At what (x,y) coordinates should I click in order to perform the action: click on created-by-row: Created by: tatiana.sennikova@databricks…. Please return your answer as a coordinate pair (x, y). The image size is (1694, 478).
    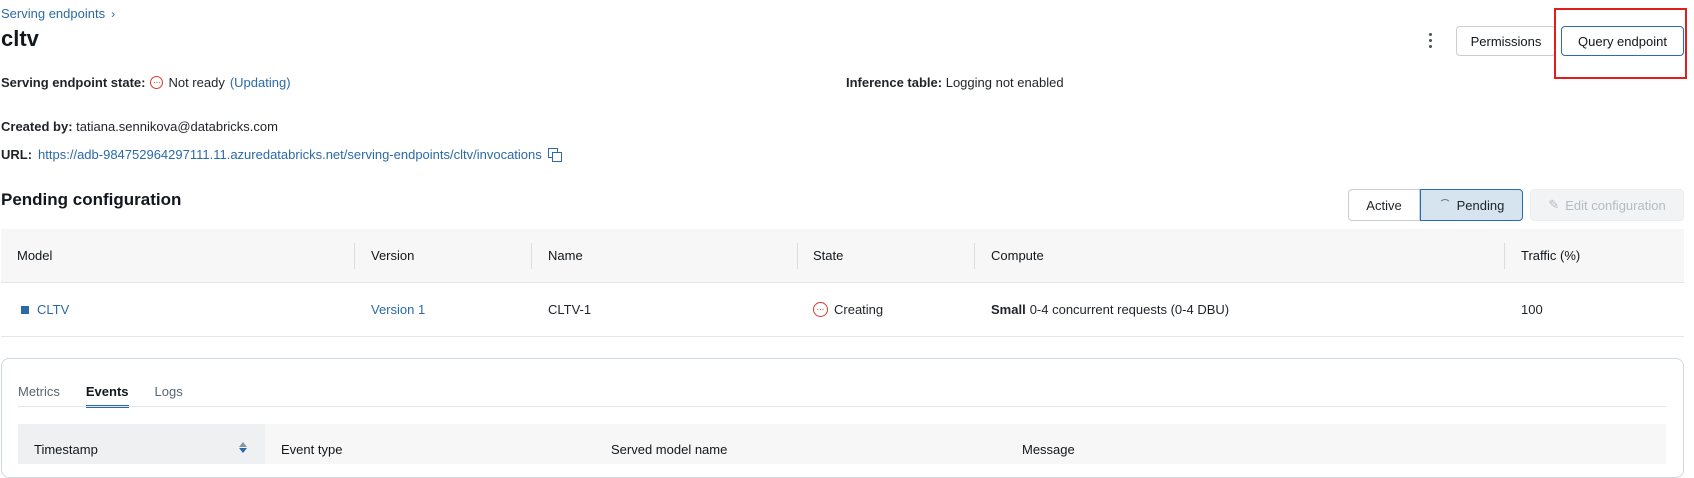
    Looking at the image, I should click on (139, 126).